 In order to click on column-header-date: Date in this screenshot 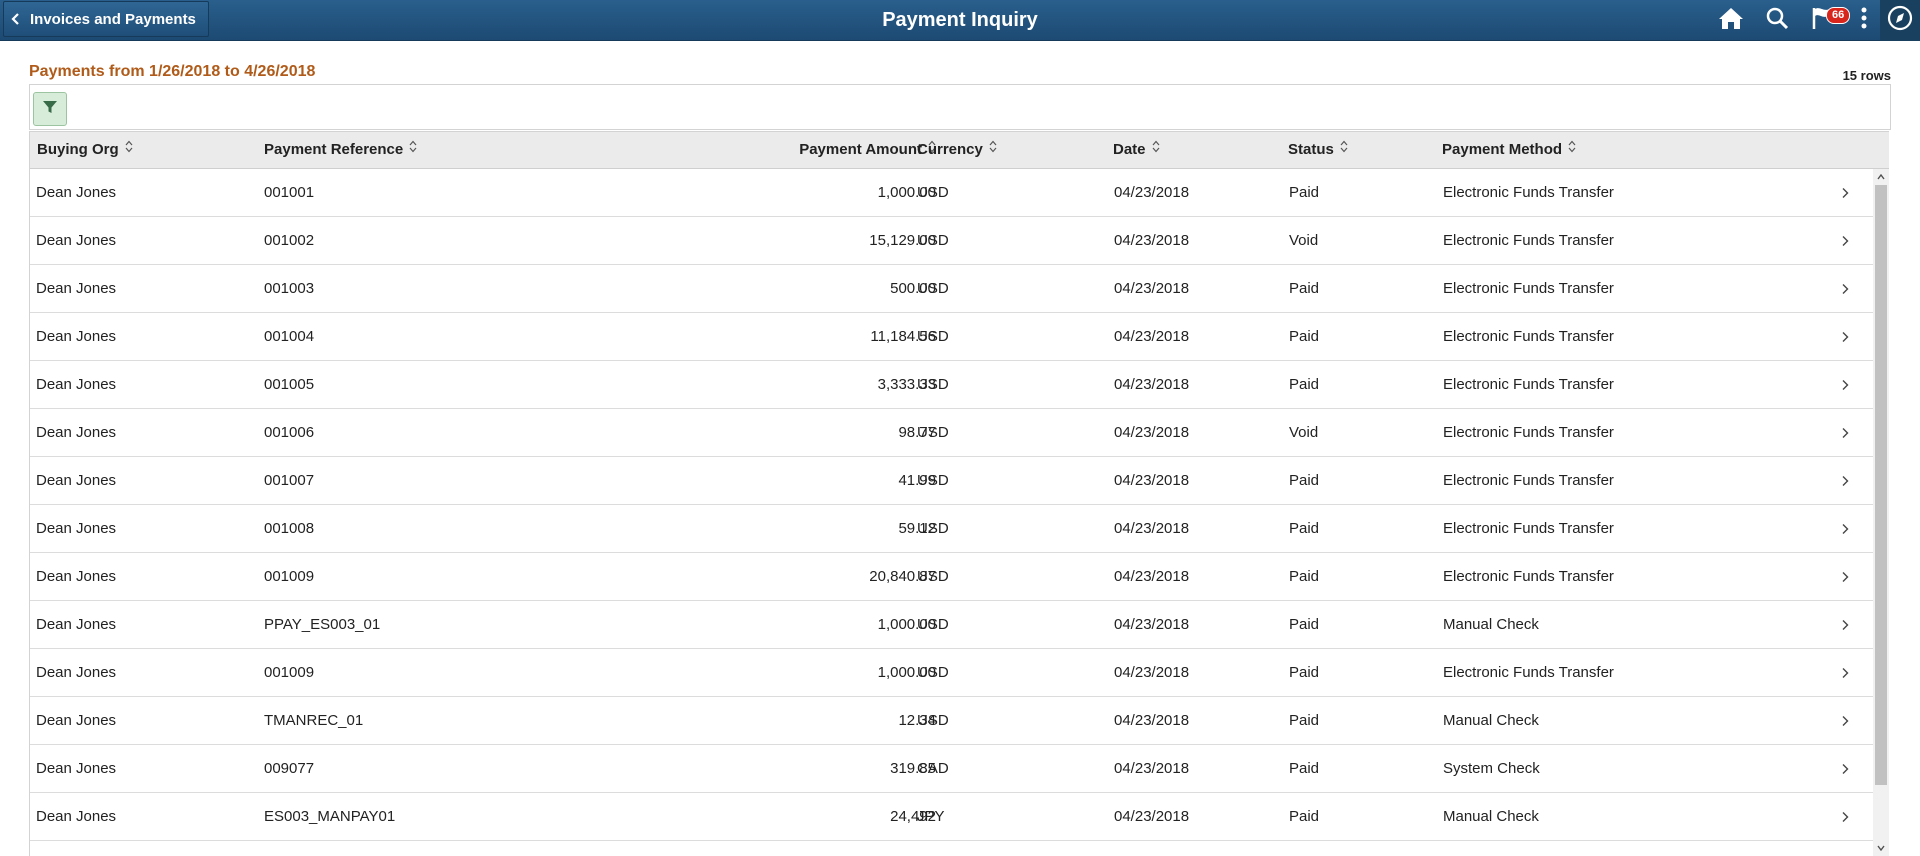, I will do `click(1136, 150)`.